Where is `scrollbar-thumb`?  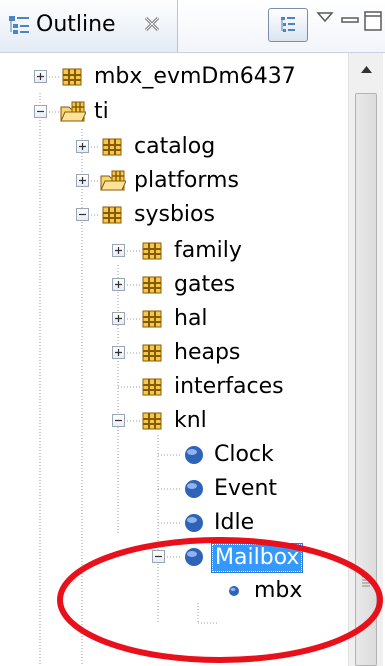
scrollbar-thumb is located at coordinates (366, 379).